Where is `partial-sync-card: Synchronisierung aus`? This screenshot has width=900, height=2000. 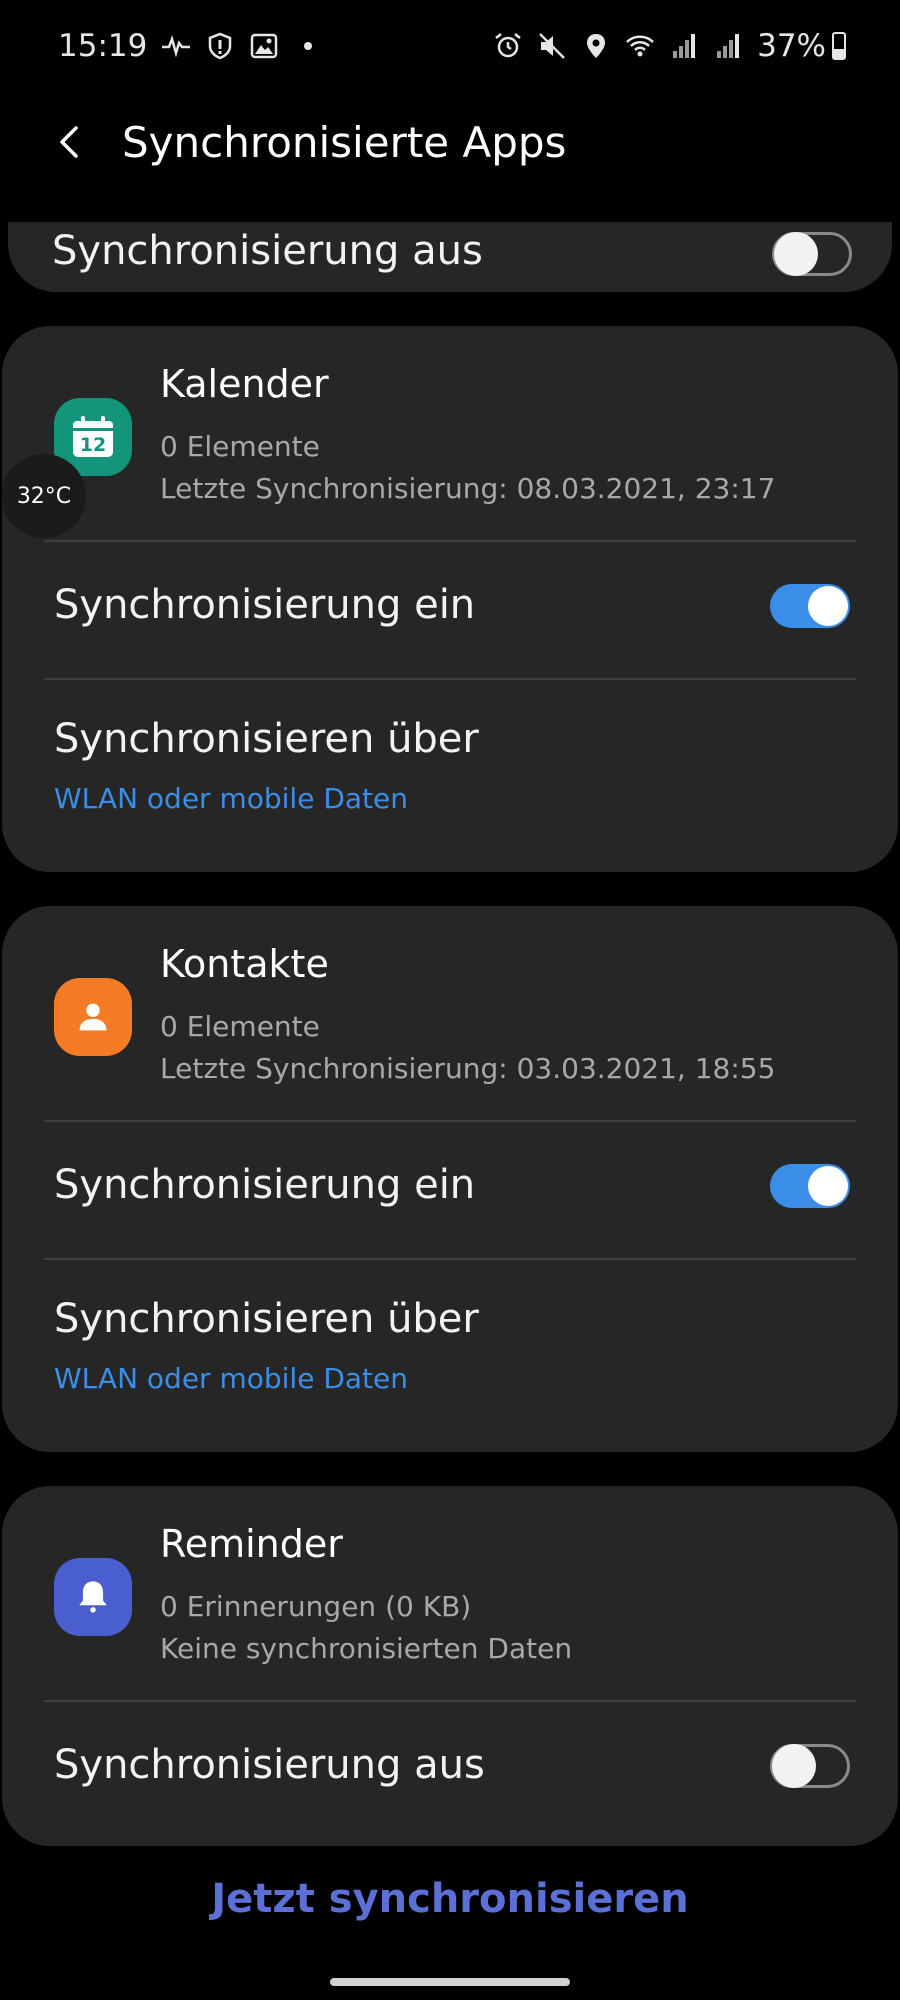 partial-sync-card: Synchronisierung aus is located at coordinates (450, 257).